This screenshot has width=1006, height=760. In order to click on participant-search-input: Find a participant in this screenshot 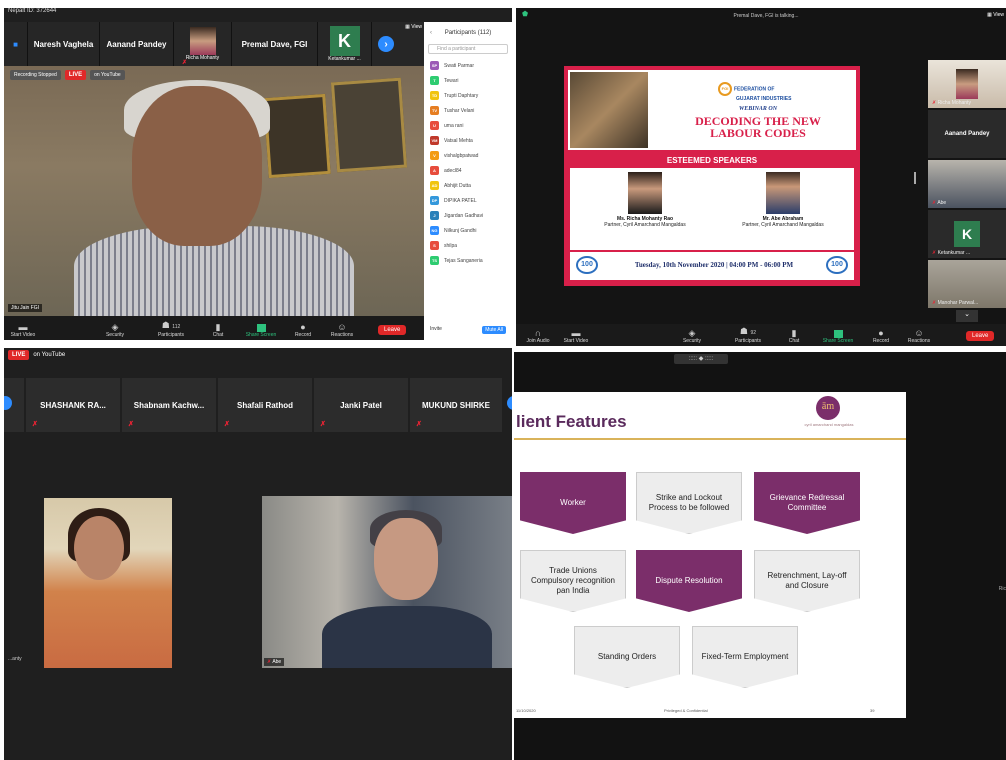, I will do `click(468, 49)`.